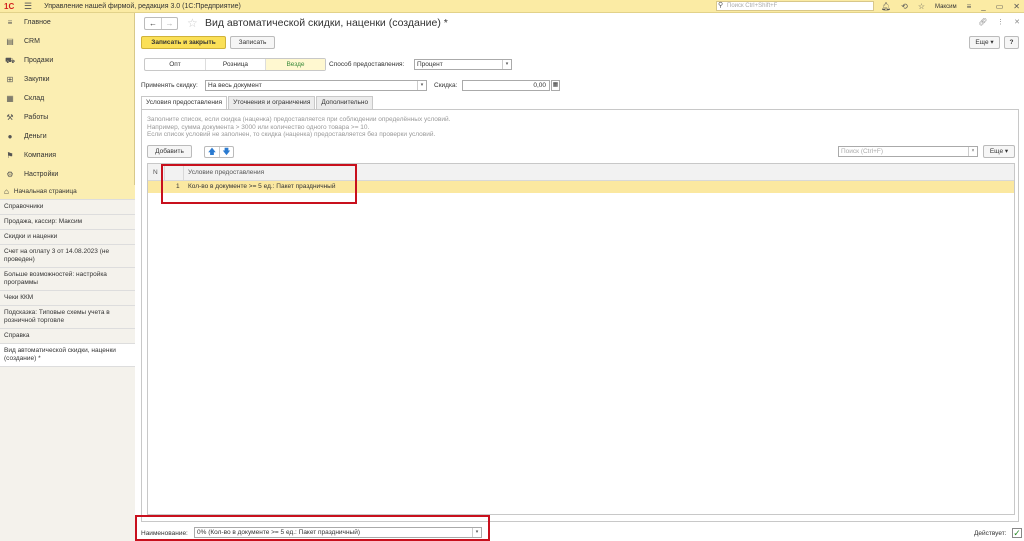 Image resolution: width=1024 pixels, height=541 pixels. I want to click on titlebar-actions: 🔔︎ ⟲ ☆ Максим ≡ _ ▭ ✕, so click(950, 6).